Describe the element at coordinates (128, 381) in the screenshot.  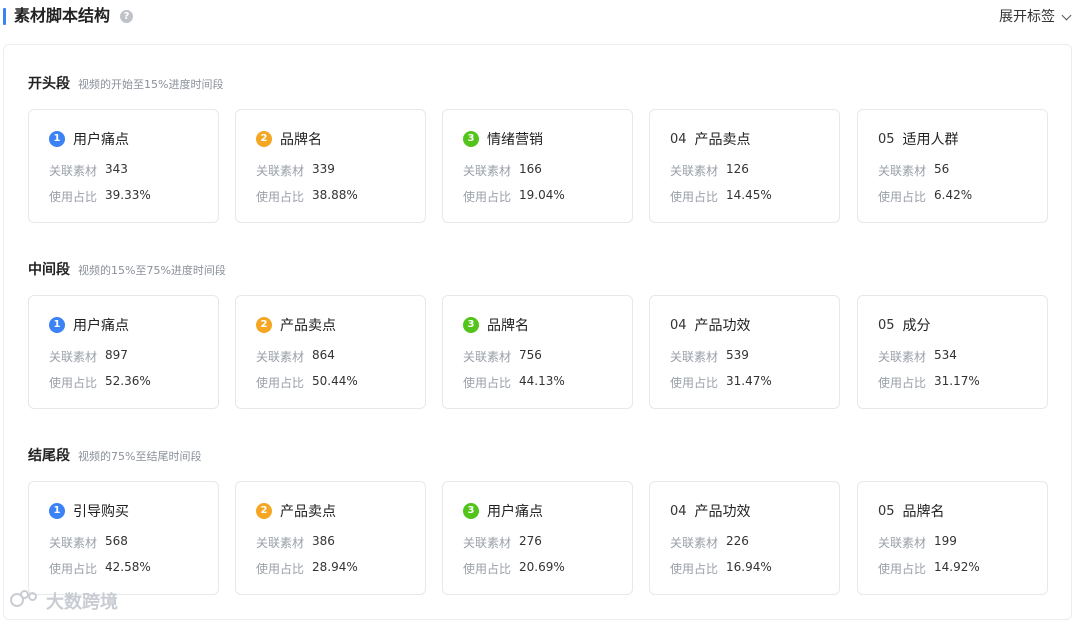
I see `usage-ratio-value: 52.36%` at that location.